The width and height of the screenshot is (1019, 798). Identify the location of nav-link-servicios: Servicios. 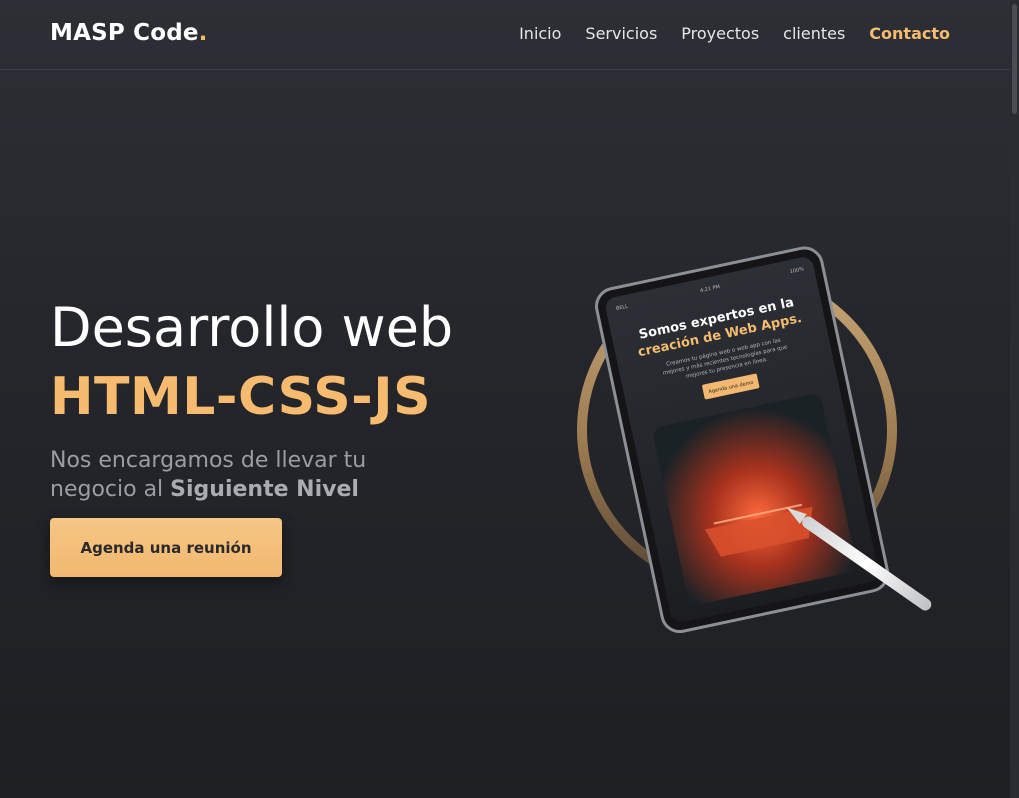
(621, 33).